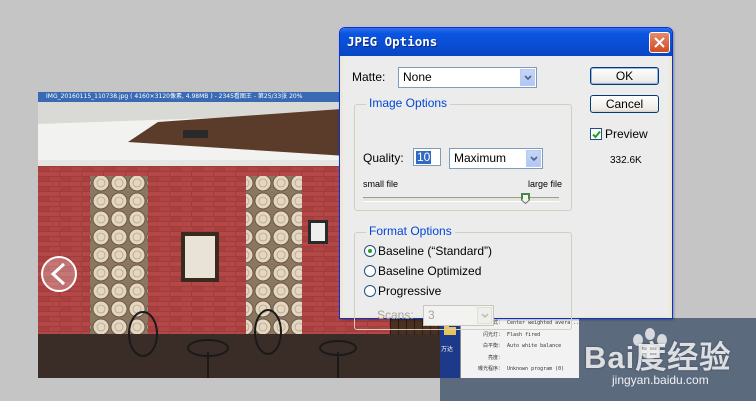  What do you see at coordinates (383, 158) in the screenshot?
I see `quality-label: Quality:` at bounding box center [383, 158].